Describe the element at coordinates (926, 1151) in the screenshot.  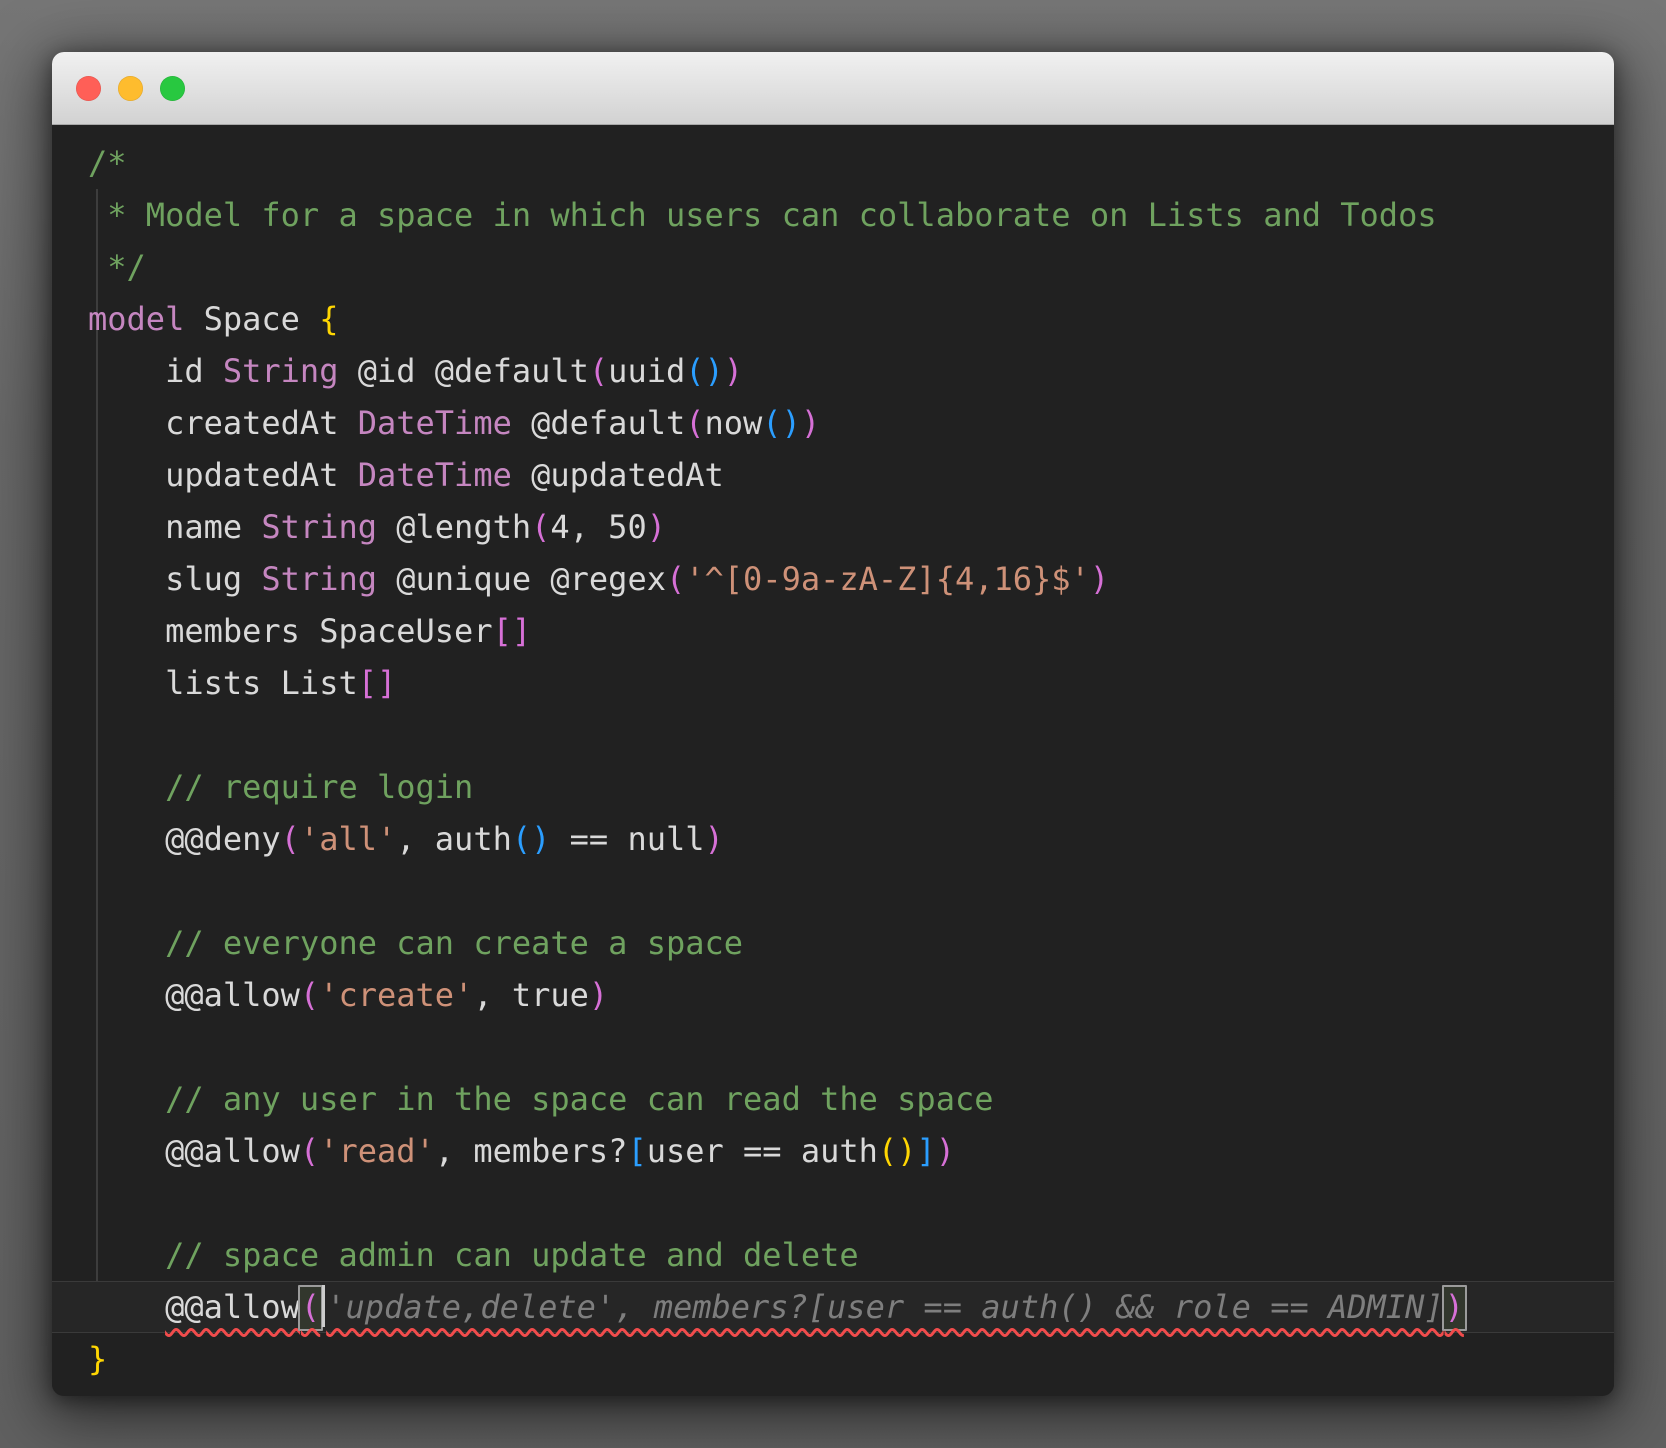
I see `code-token: ]` at that location.